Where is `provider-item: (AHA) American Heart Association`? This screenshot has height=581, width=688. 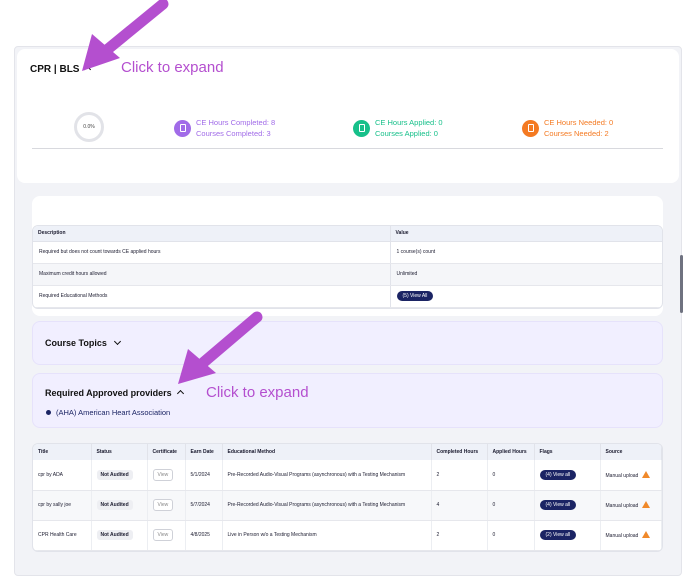
provider-item: (AHA) American Heart Association is located at coordinates (108, 412).